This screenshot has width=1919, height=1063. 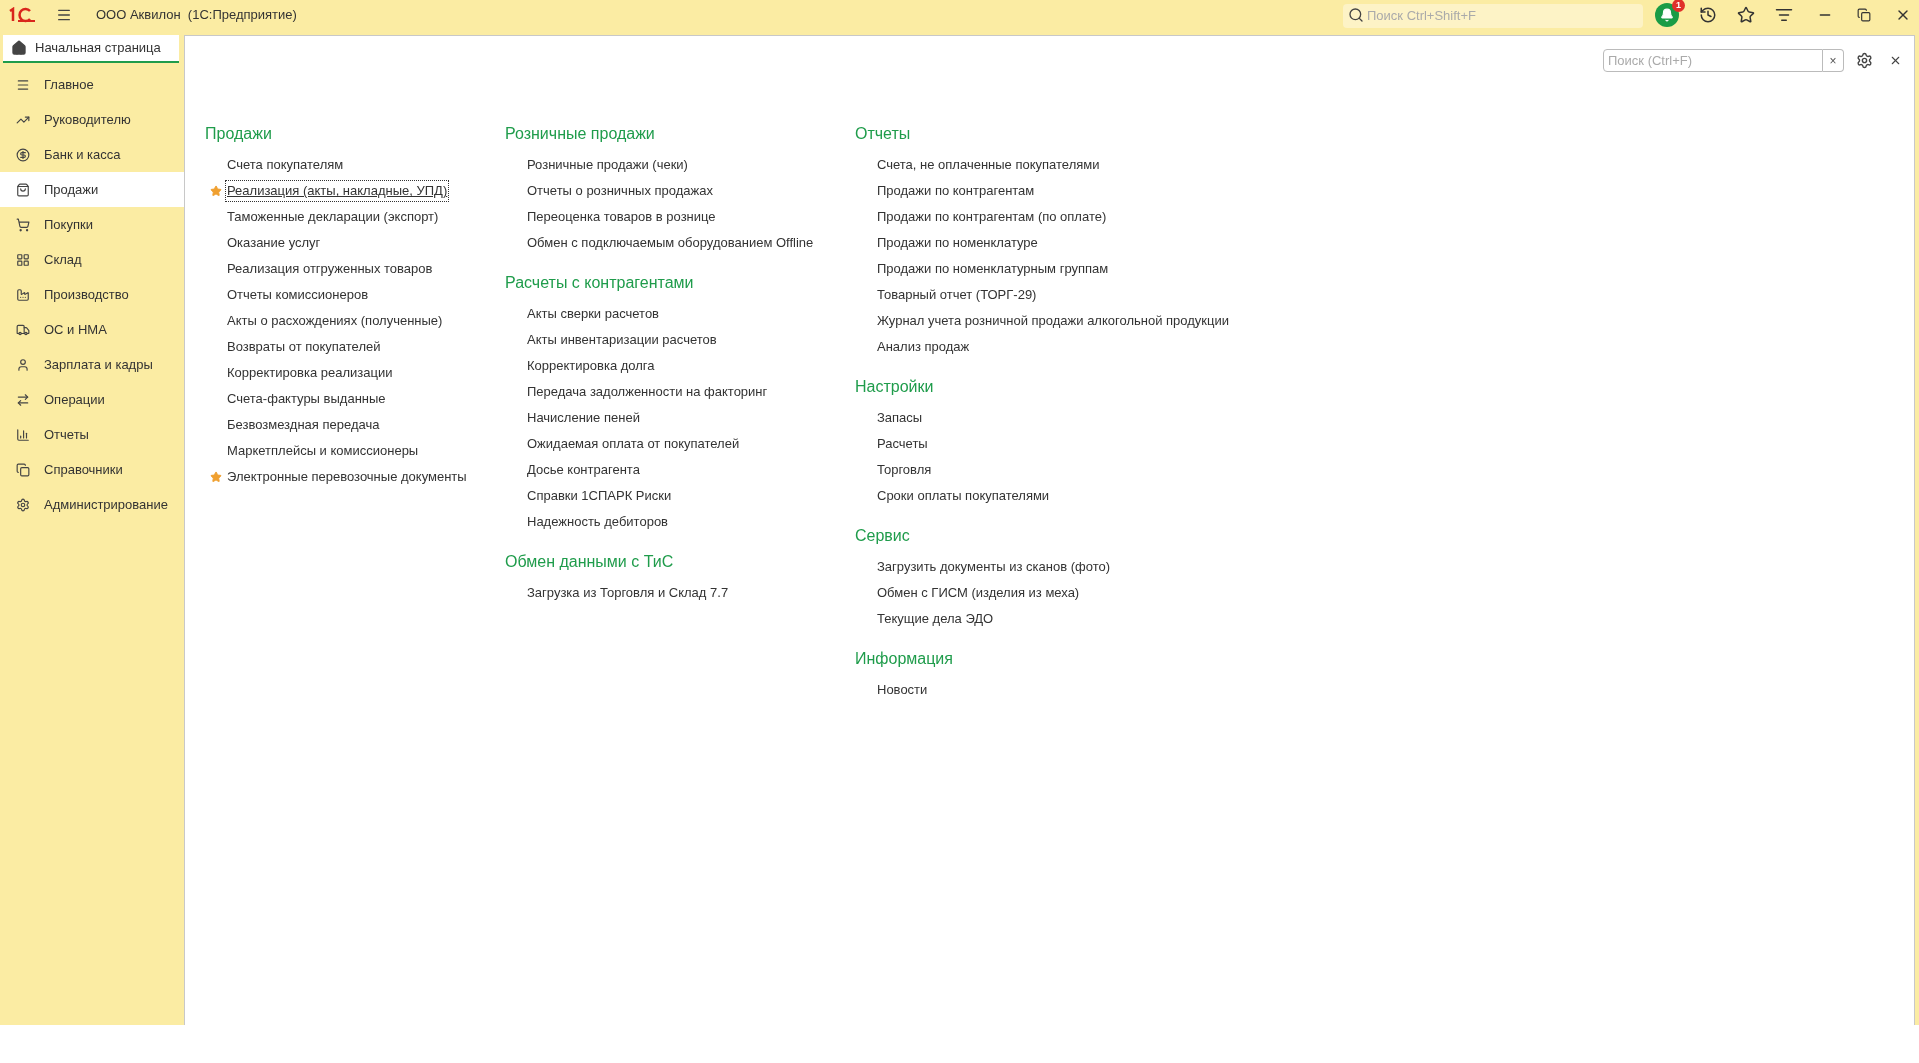 I want to click on menu-link: Оказание услуг, so click(x=274, y=243).